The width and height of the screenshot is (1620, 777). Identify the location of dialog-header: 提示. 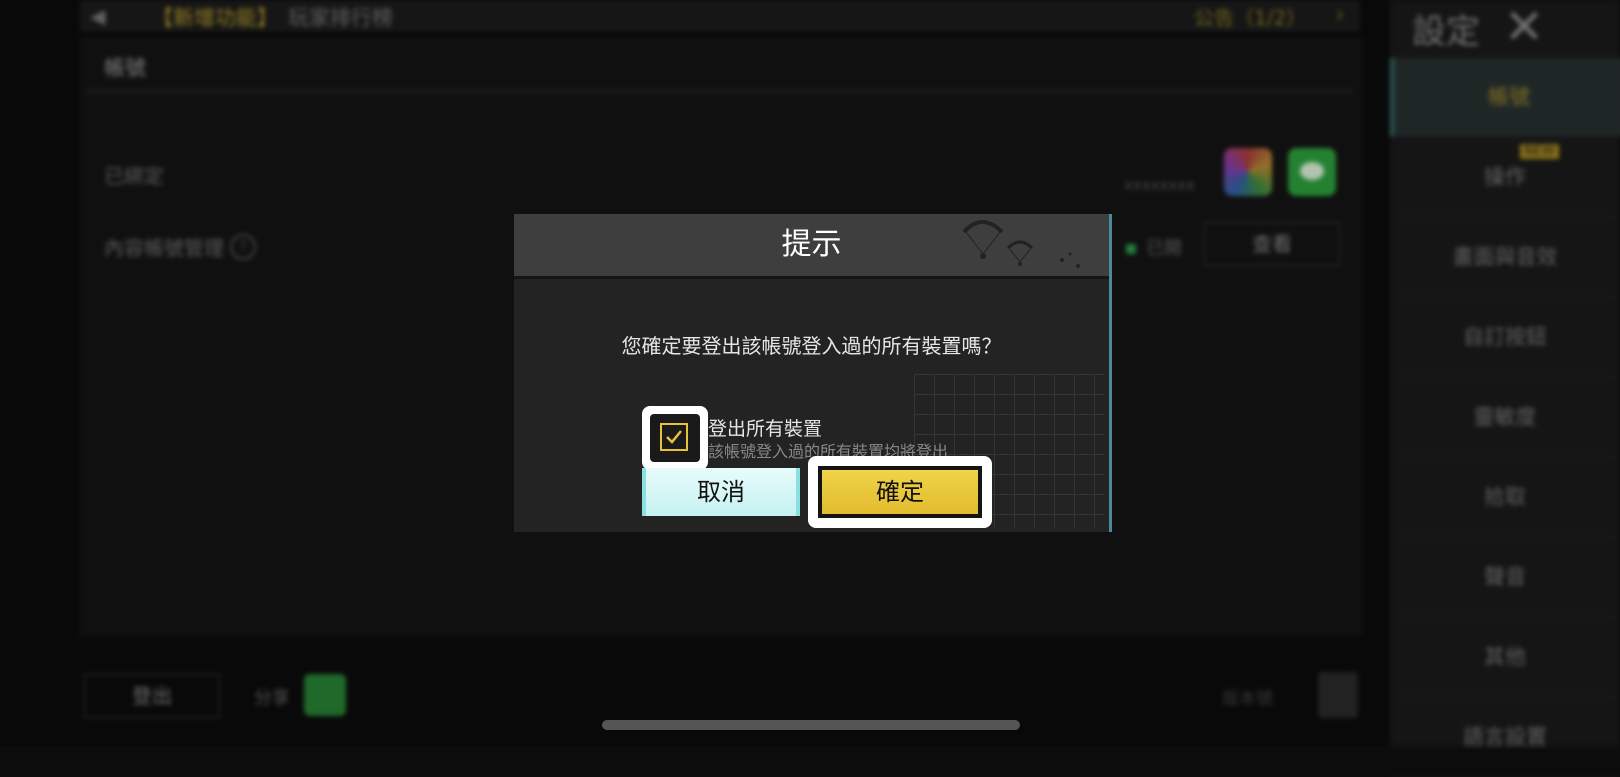
(811, 246).